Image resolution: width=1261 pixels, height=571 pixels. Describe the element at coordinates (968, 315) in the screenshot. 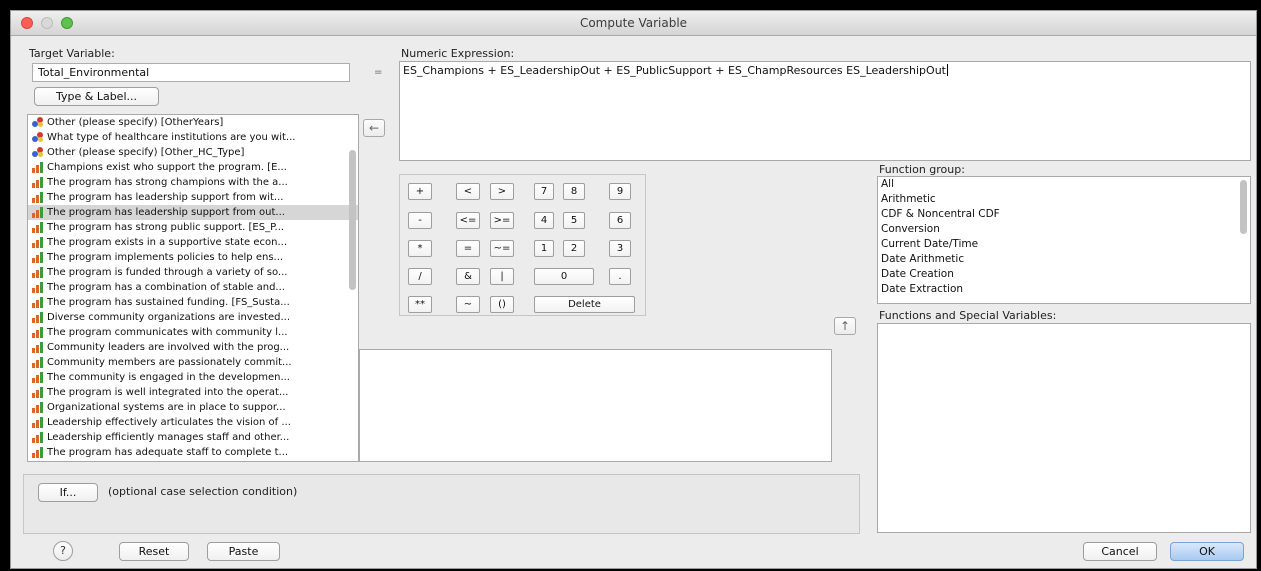

I see `functions-special-label: Functions and Special Variables:` at that location.